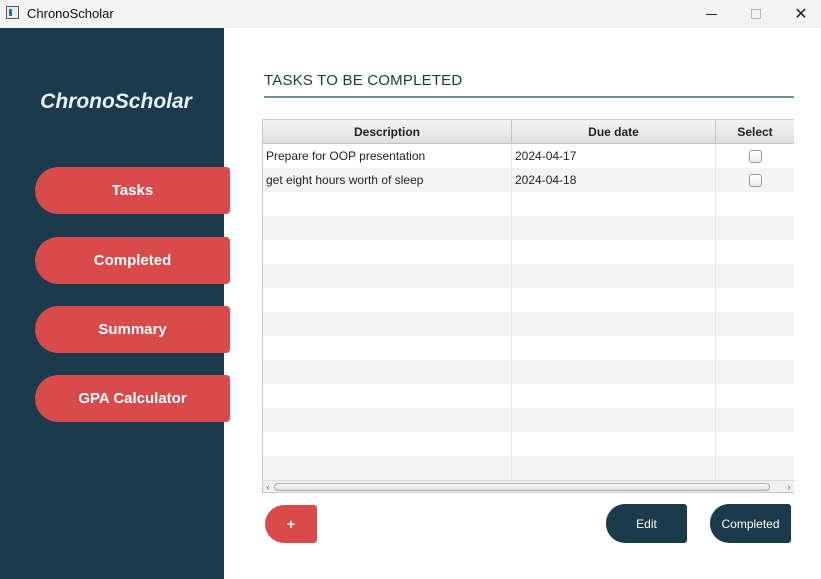 This screenshot has width=821, height=579. Describe the element at coordinates (614, 180) in the screenshot. I see `cell-due-date: 2024-04-18` at that location.